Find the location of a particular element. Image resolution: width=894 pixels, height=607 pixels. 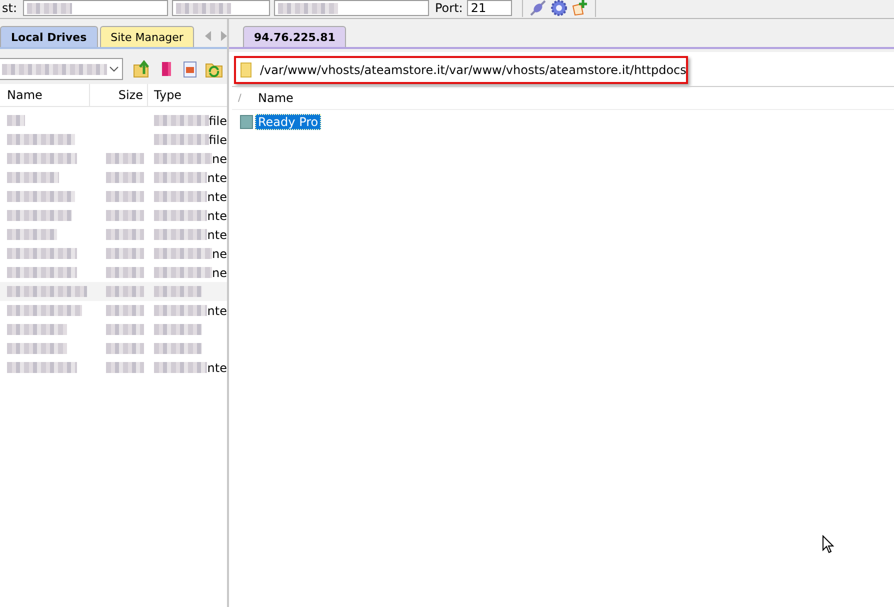

port-label: Port: is located at coordinates (449, 8).